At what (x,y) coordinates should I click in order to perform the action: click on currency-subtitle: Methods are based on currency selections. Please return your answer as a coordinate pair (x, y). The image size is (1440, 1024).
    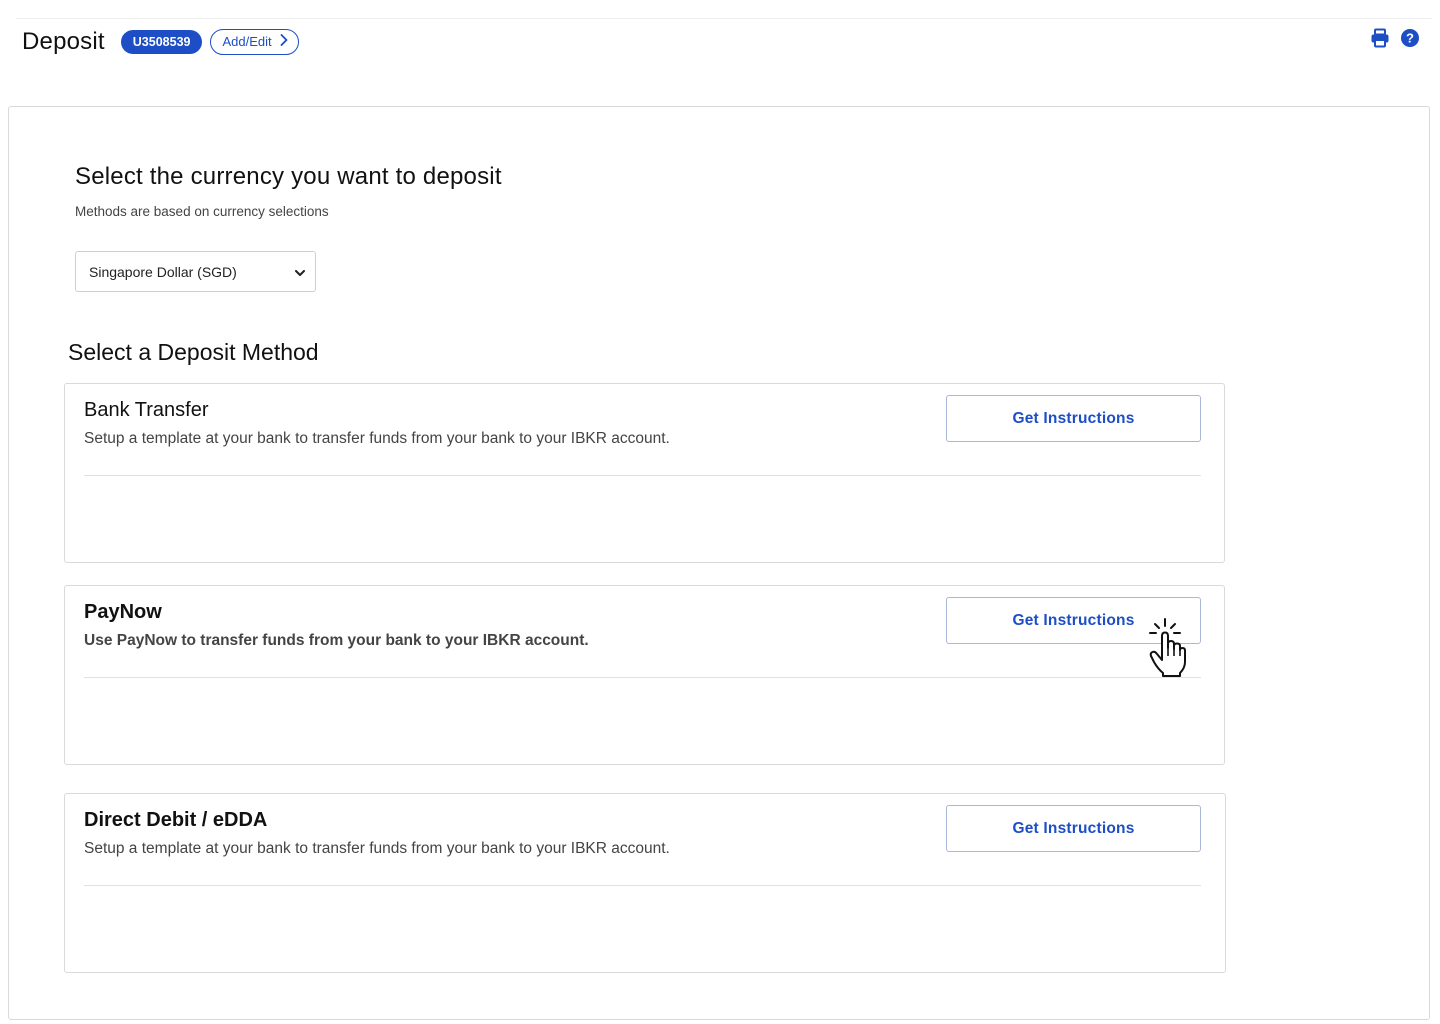
    Looking at the image, I should click on (202, 211).